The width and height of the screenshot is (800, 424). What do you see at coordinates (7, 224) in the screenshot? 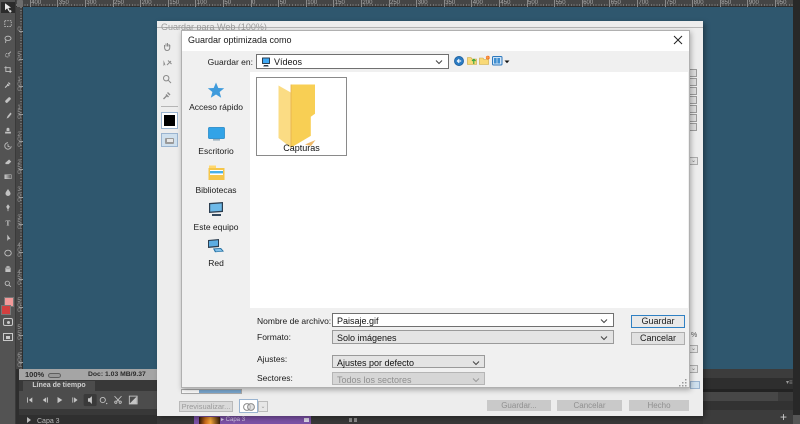
I see `svg-text: T` at bounding box center [7, 224].